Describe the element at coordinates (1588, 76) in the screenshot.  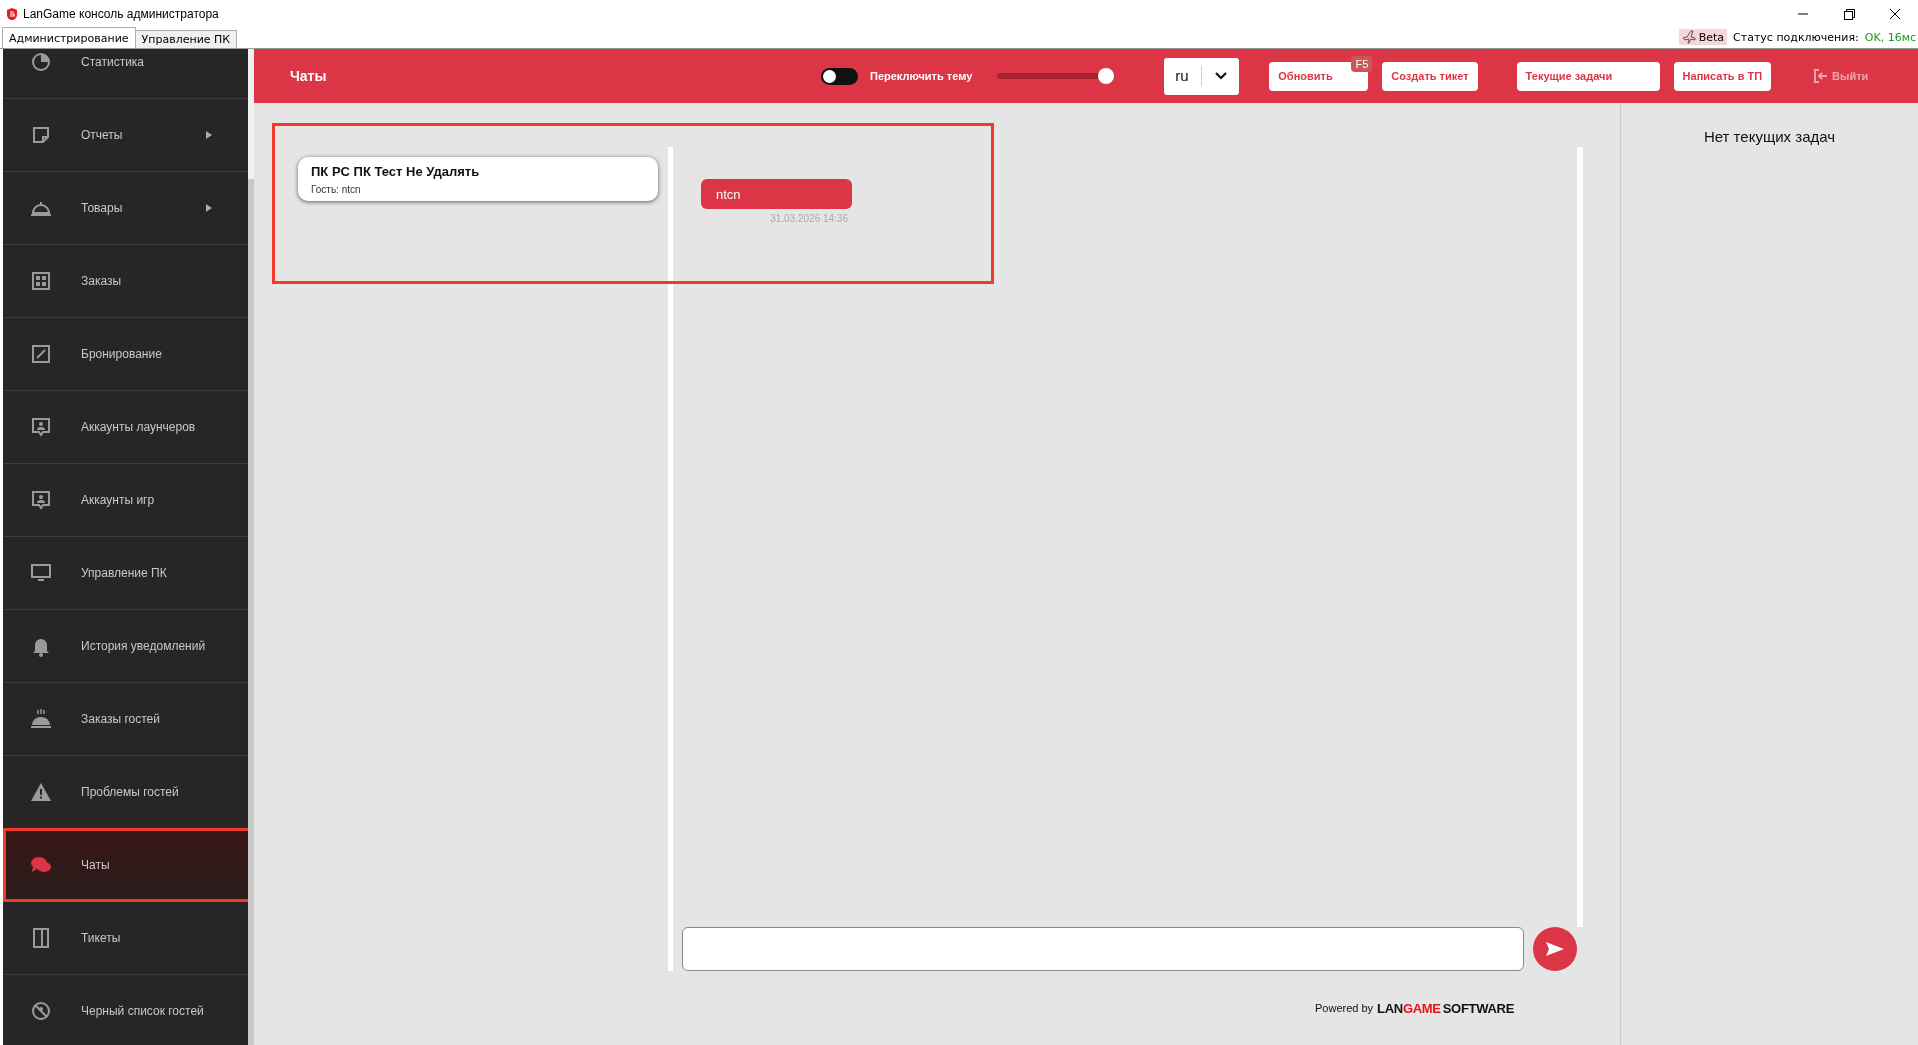
I see `header-button: Текущие задачи` at that location.